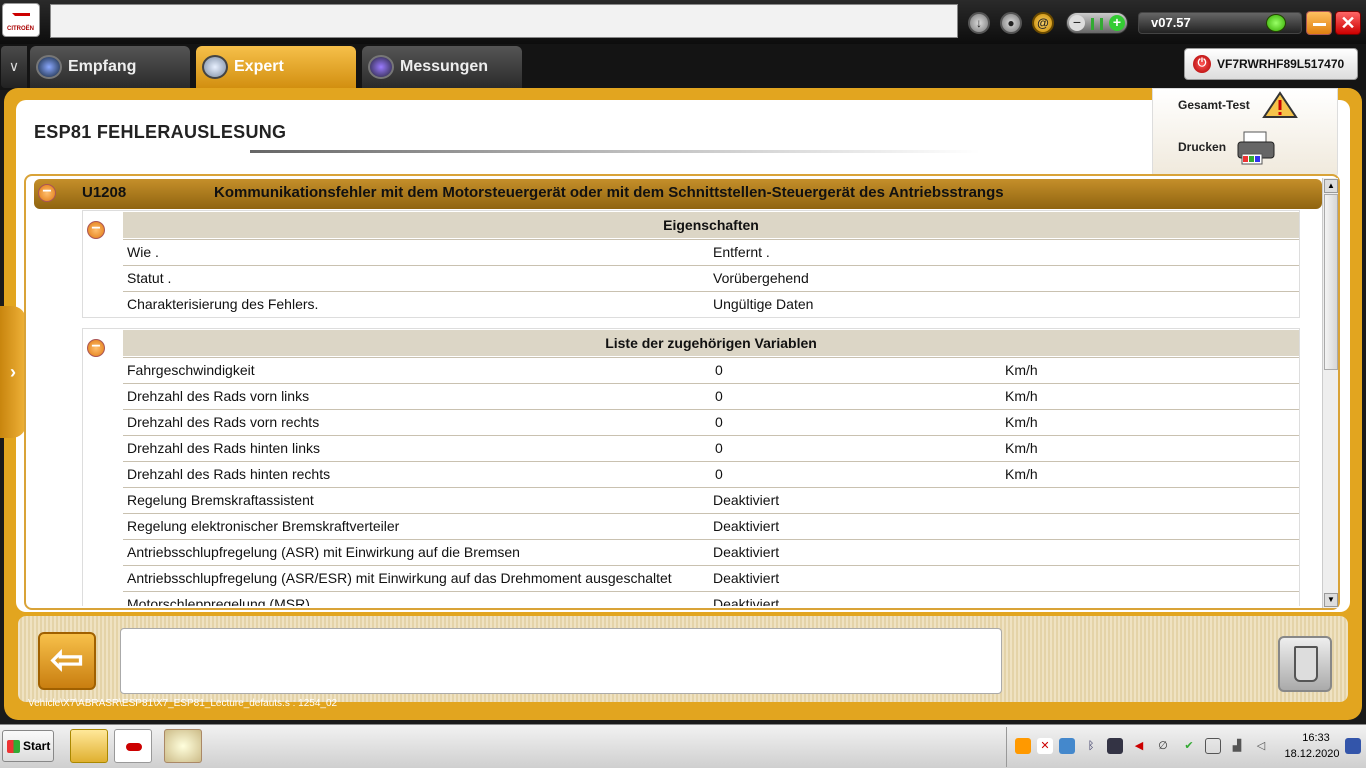 The image size is (1366, 768). Describe the element at coordinates (160, 132) in the screenshot. I see `page-title: ESP81 FEHLERAUSLESUNG` at that location.